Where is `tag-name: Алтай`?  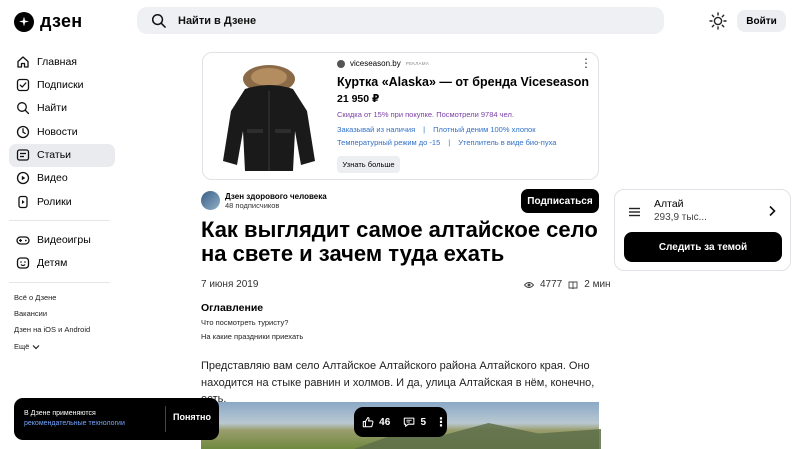
tag-name: Алтай is located at coordinates (669, 204).